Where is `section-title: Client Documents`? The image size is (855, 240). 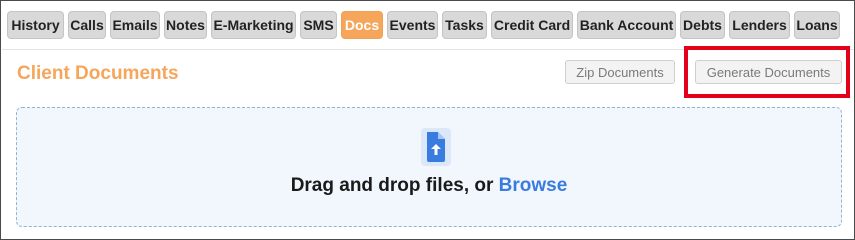 section-title: Client Documents is located at coordinates (98, 73).